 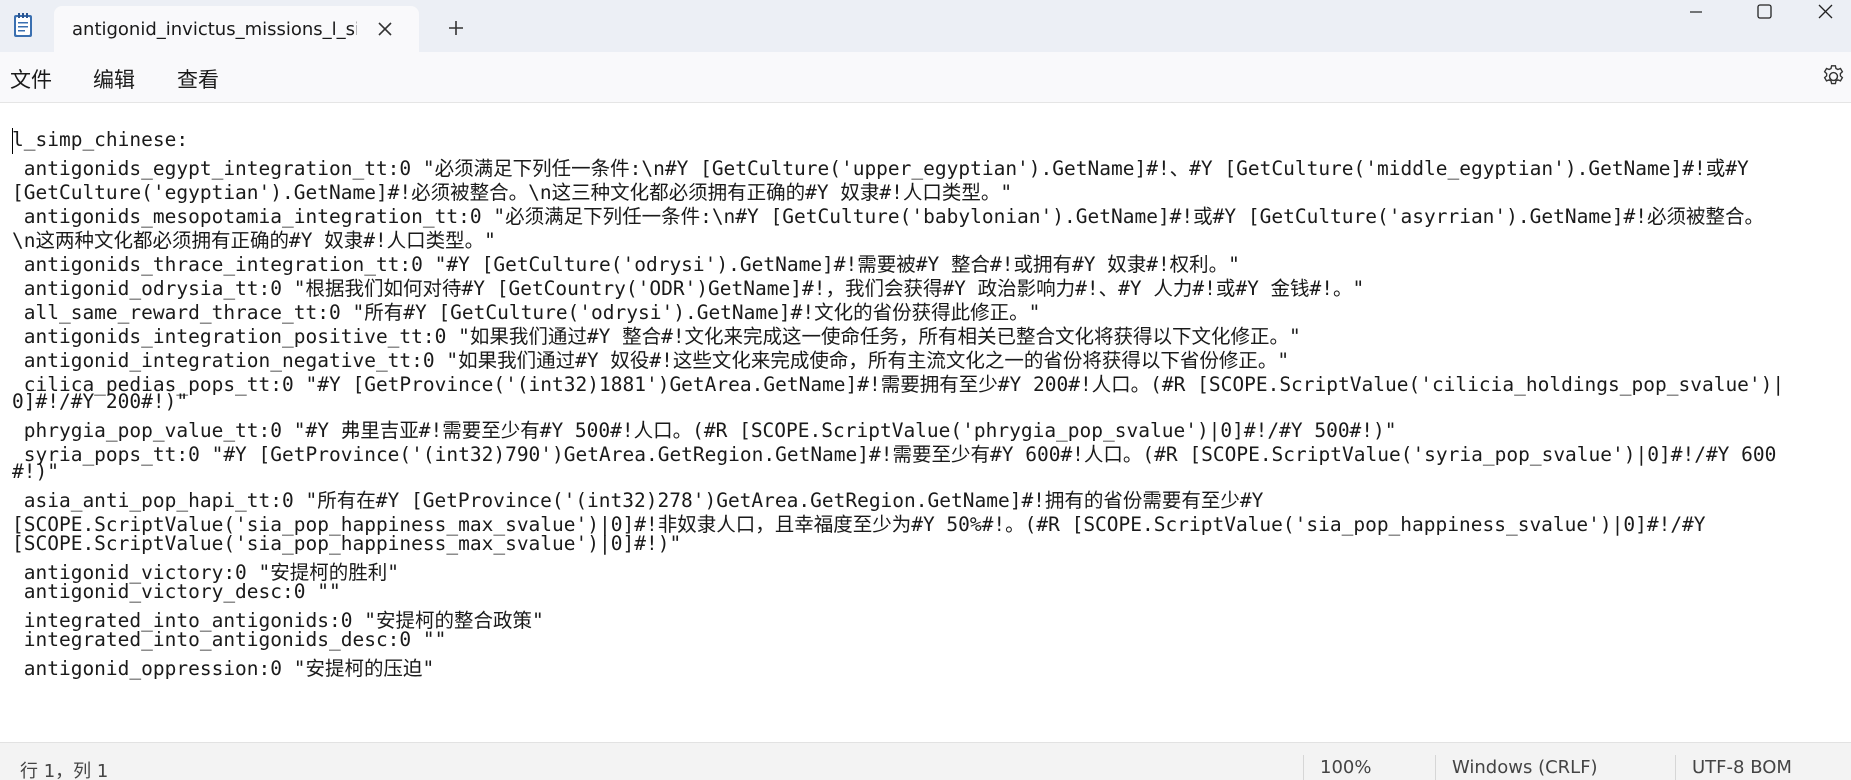 I want to click on cursor-position: 行 1，列 1, so click(x=64, y=770).